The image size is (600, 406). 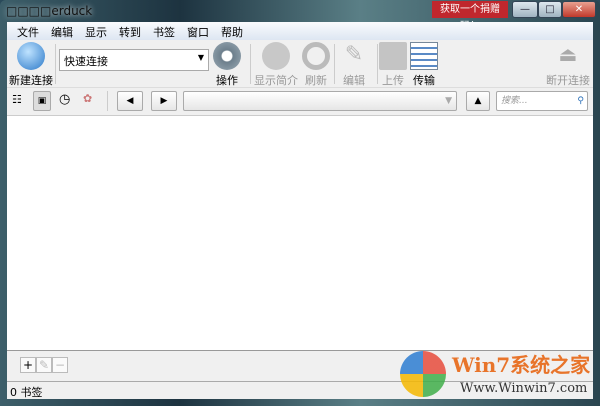 What do you see at coordinates (200, 57) in the screenshot?
I see `chevron-down-icon: ▼` at bounding box center [200, 57].